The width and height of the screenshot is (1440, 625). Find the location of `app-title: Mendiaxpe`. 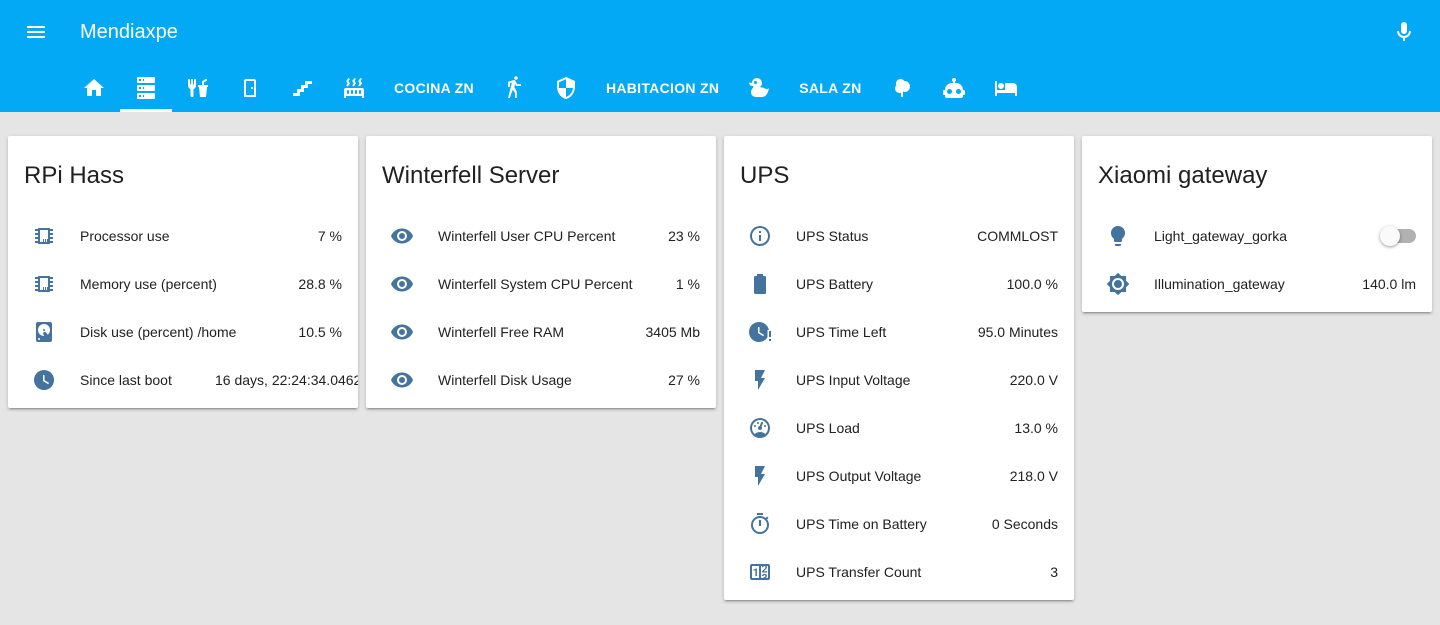

app-title: Mendiaxpe is located at coordinates (129, 32).